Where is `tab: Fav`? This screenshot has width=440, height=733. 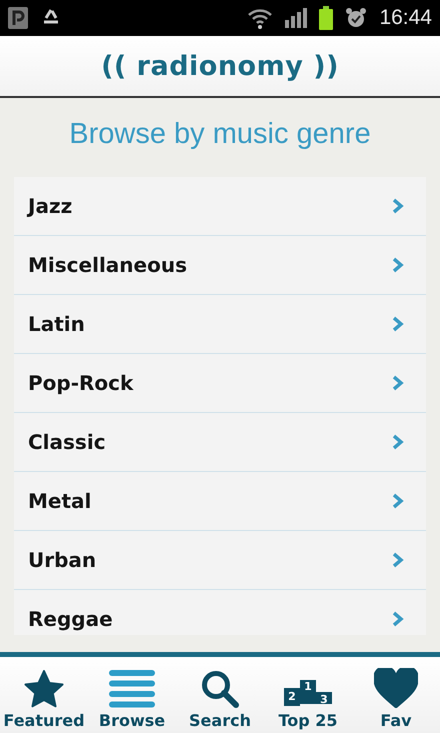
tab: Fav is located at coordinates (396, 699).